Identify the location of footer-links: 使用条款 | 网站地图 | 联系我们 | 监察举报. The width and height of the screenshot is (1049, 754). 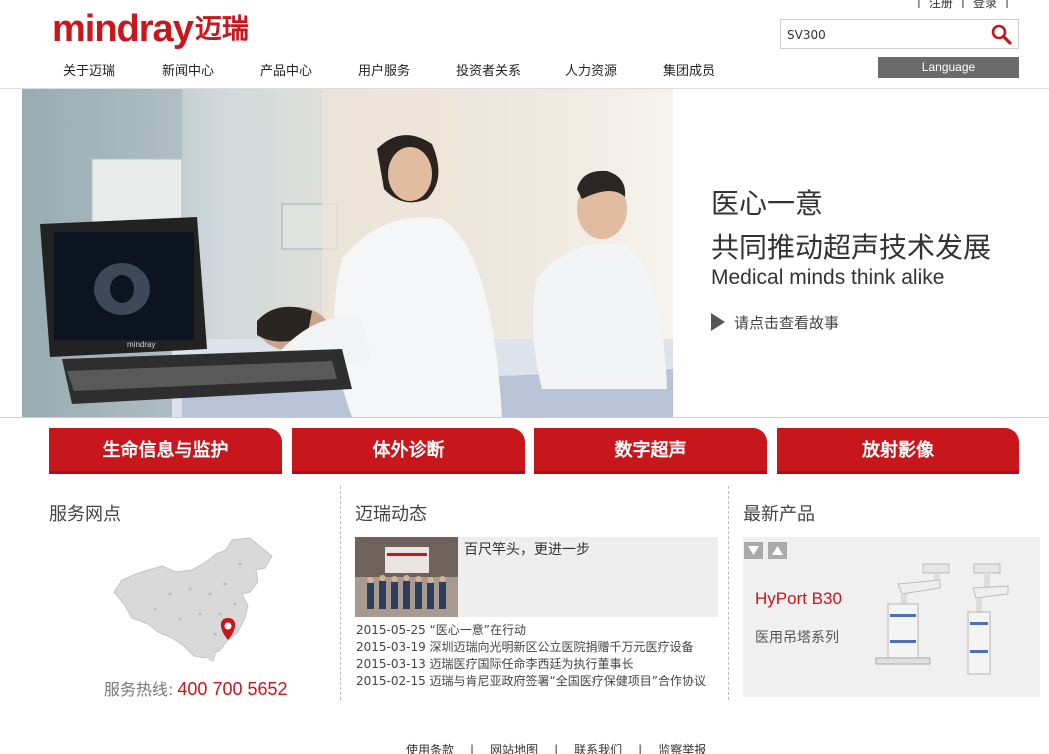
(556, 747).